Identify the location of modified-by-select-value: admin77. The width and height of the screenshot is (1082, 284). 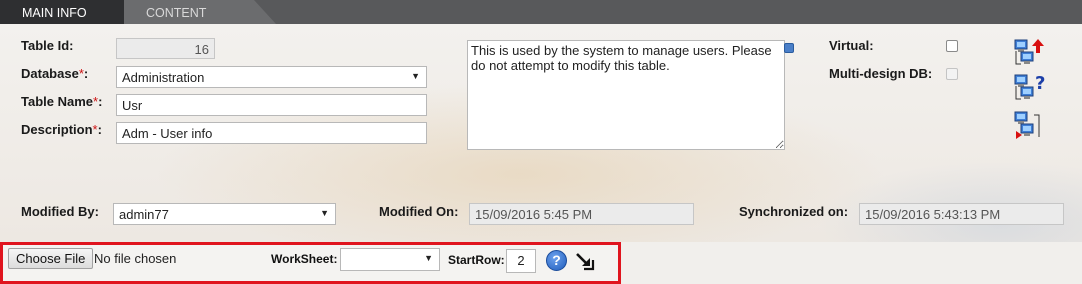
(144, 214).